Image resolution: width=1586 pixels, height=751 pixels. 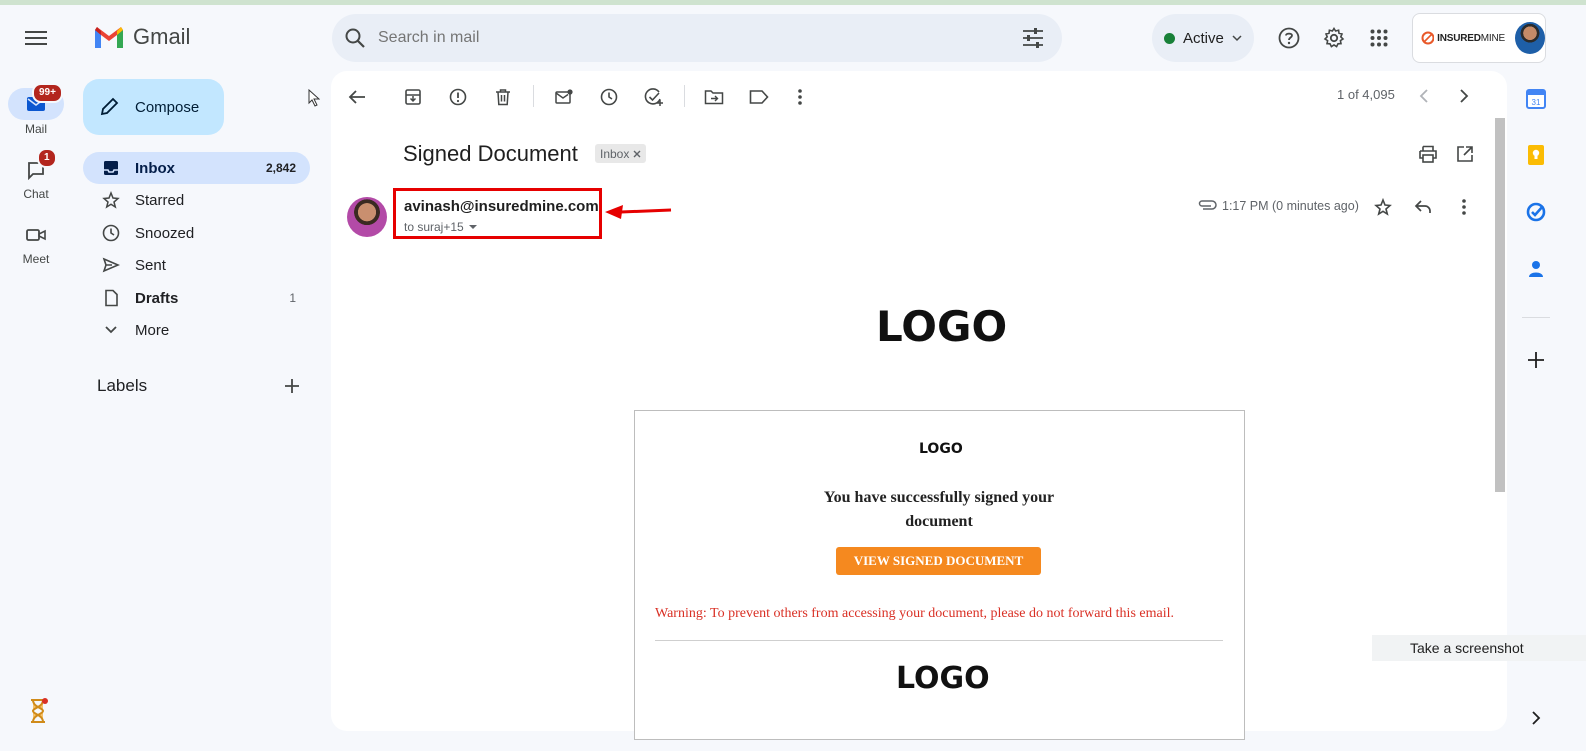 What do you see at coordinates (458, 97) in the screenshot?
I see `report-spam-button` at bounding box center [458, 97].